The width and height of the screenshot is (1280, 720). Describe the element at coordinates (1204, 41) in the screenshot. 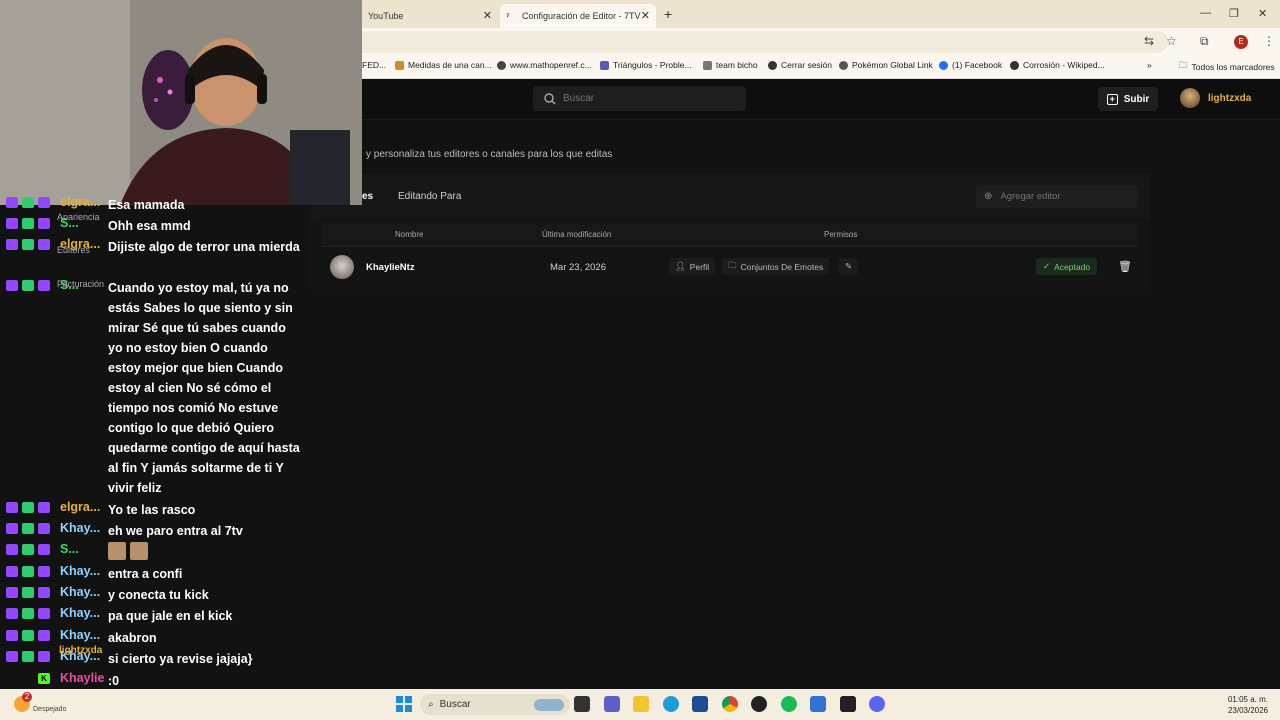

I see `extensions-icon: ⧉` at that location.